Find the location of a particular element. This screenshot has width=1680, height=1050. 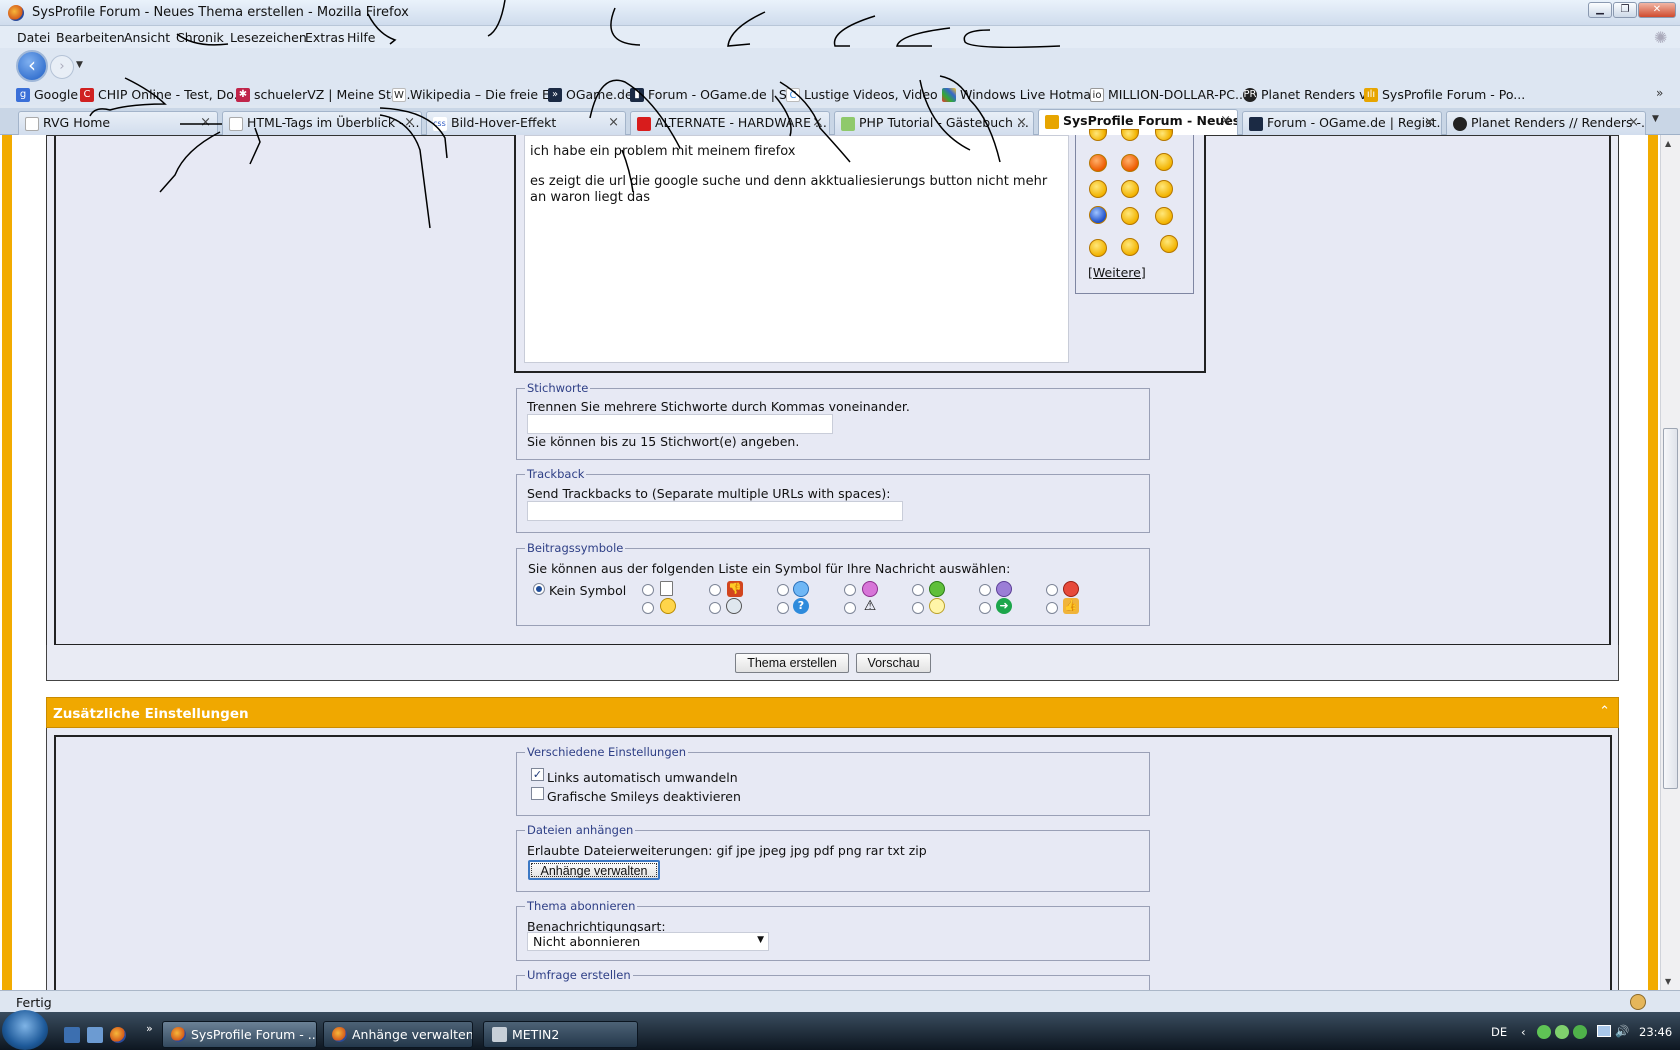

menu-datei: Datei is located at coordinates (33, 37).